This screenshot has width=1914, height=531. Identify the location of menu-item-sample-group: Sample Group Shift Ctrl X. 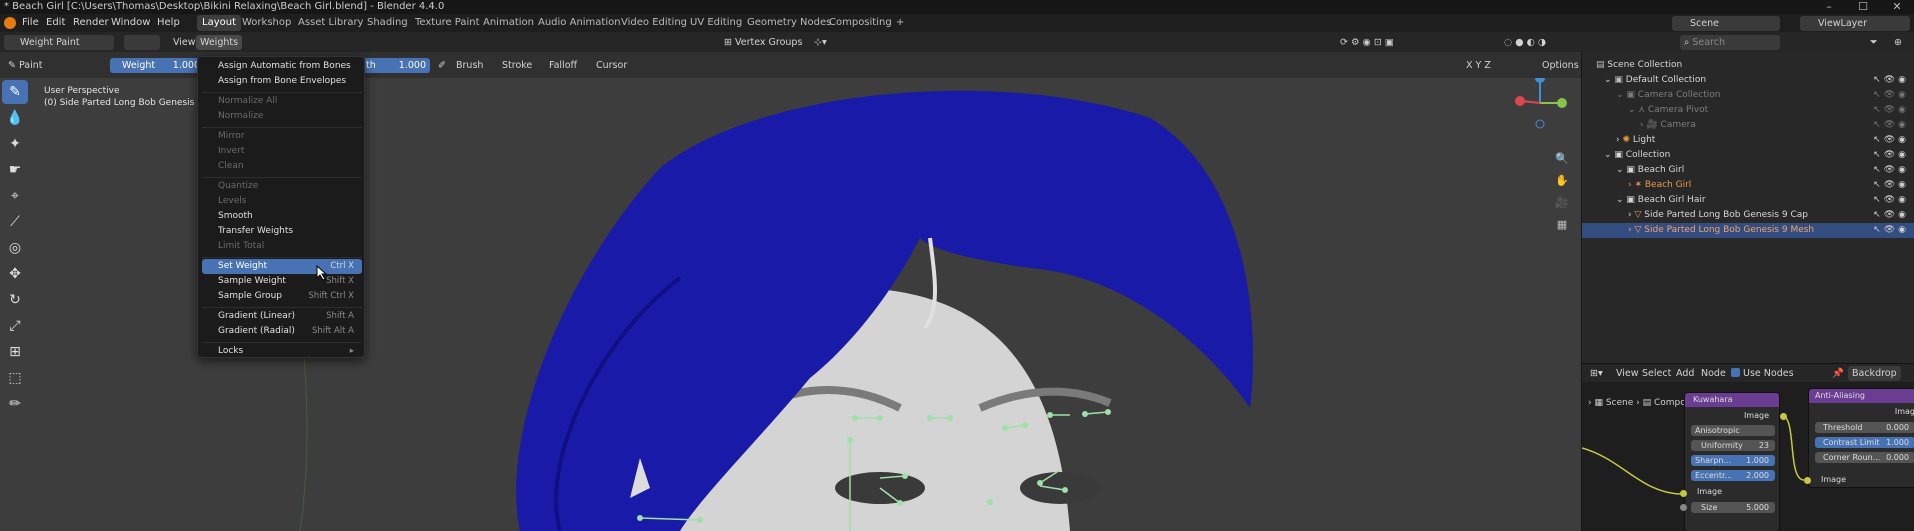
(282, 296).